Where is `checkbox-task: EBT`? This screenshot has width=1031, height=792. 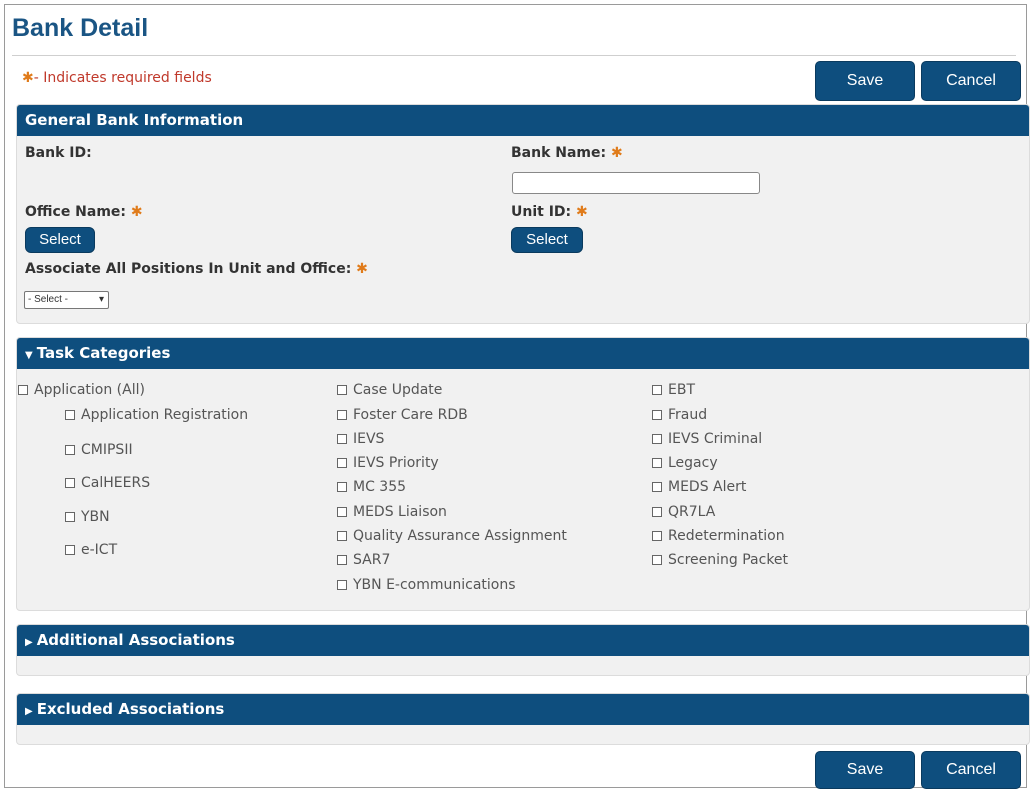 checkbox-task: EBT is located at coordinates (673, 390).